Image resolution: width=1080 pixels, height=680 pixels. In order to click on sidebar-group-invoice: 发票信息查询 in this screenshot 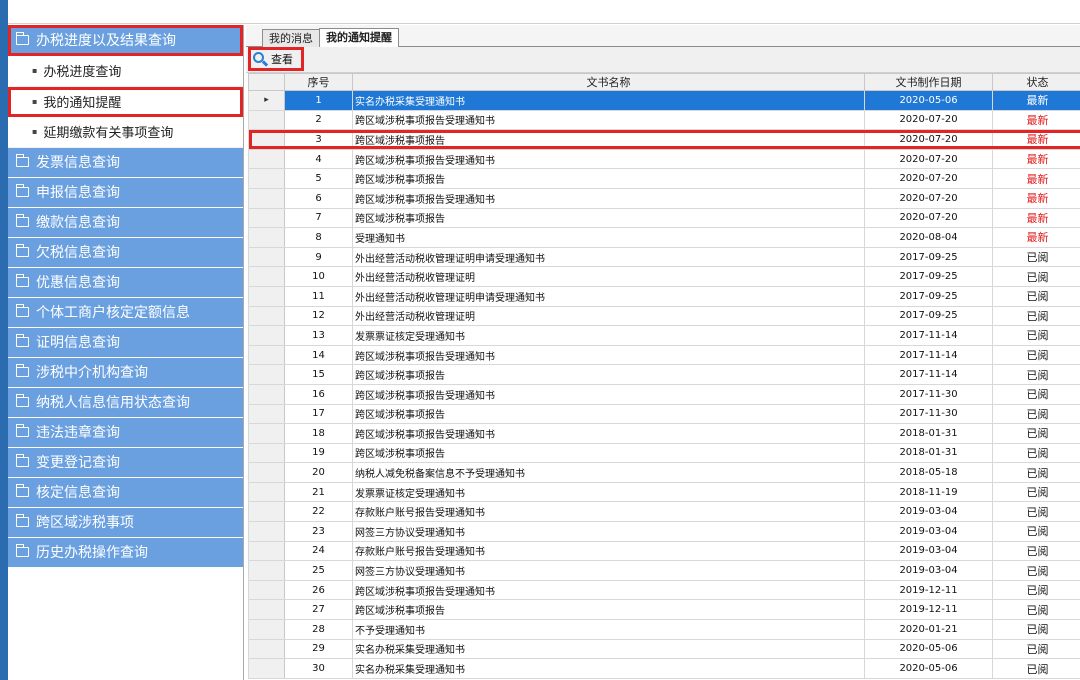, I will do `click(125, 162)`.